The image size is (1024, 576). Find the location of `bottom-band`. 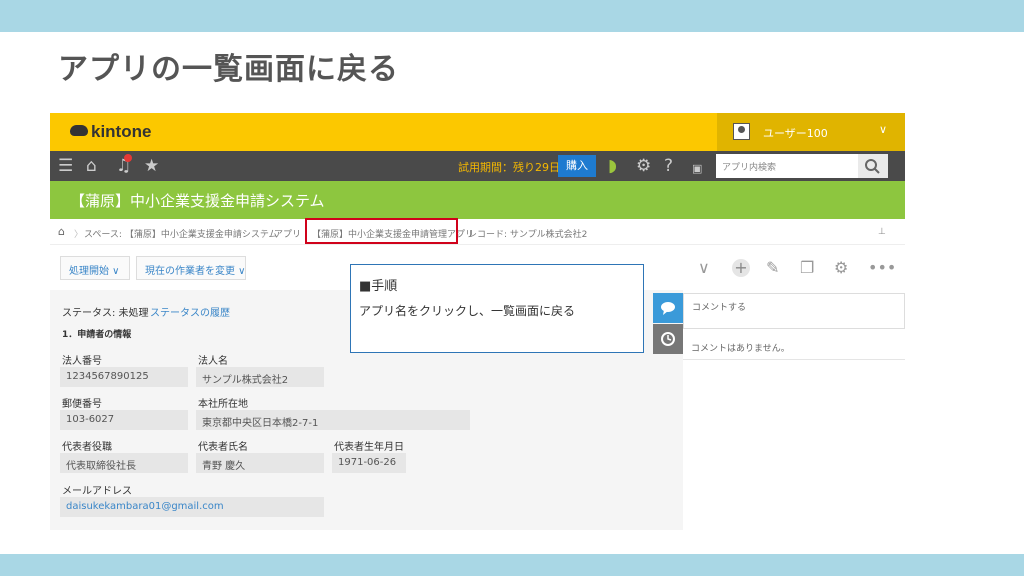

bottom-band is located at coordinates (512, 565).